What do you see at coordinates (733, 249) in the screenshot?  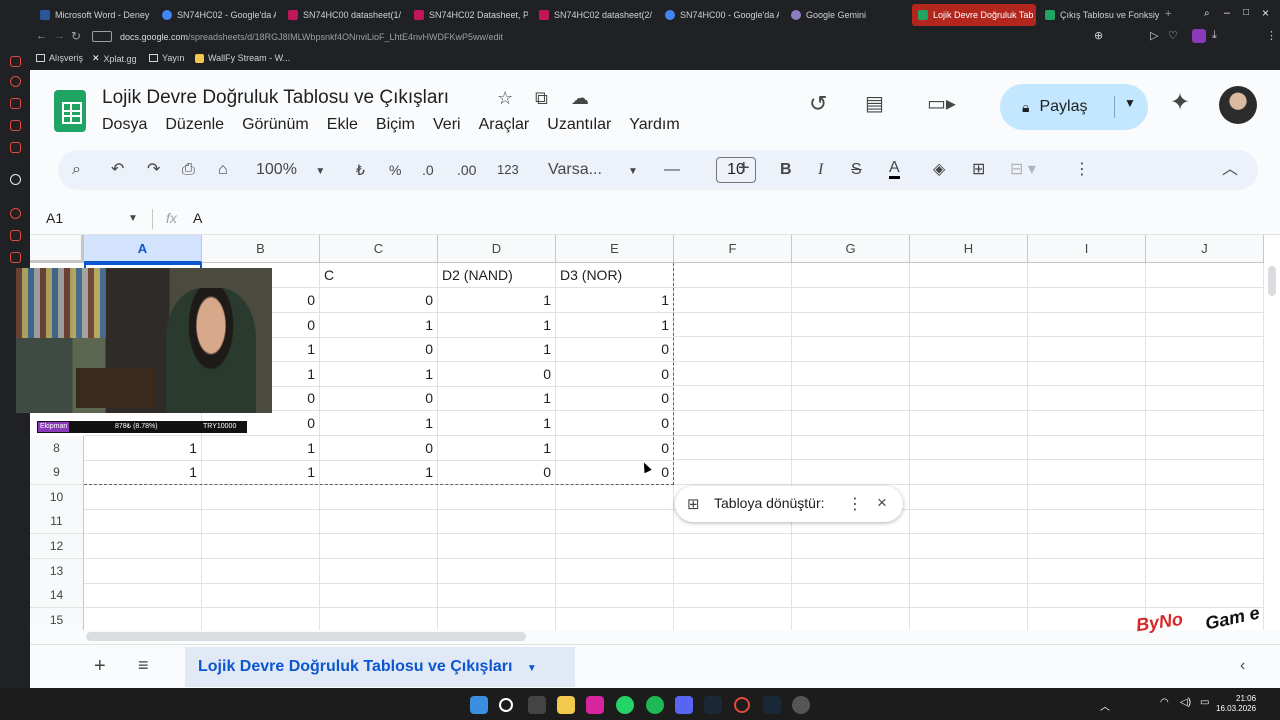 I see `column-header-f: F` at bounding box center [733, 249].